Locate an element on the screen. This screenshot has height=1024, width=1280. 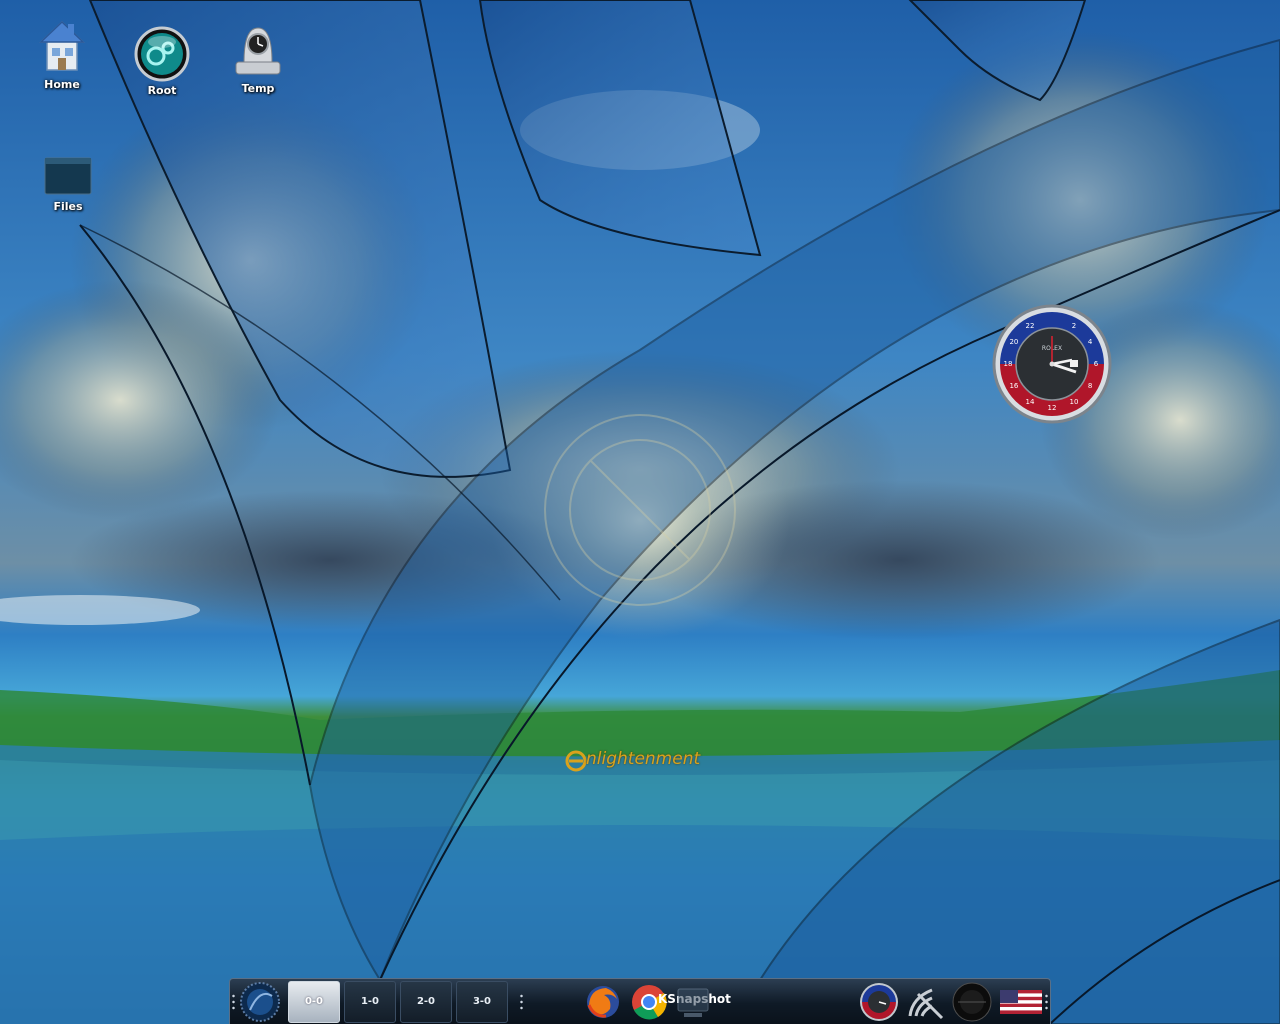
clock-bezel-number: 22 is located at coordinates (1030, 326).